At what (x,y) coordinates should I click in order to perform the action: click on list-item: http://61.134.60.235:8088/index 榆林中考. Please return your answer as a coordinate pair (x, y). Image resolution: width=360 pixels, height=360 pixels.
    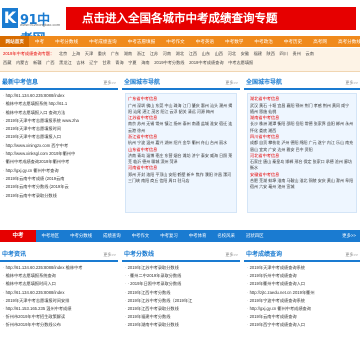
    Looking at the image, I should click on (59, 268).